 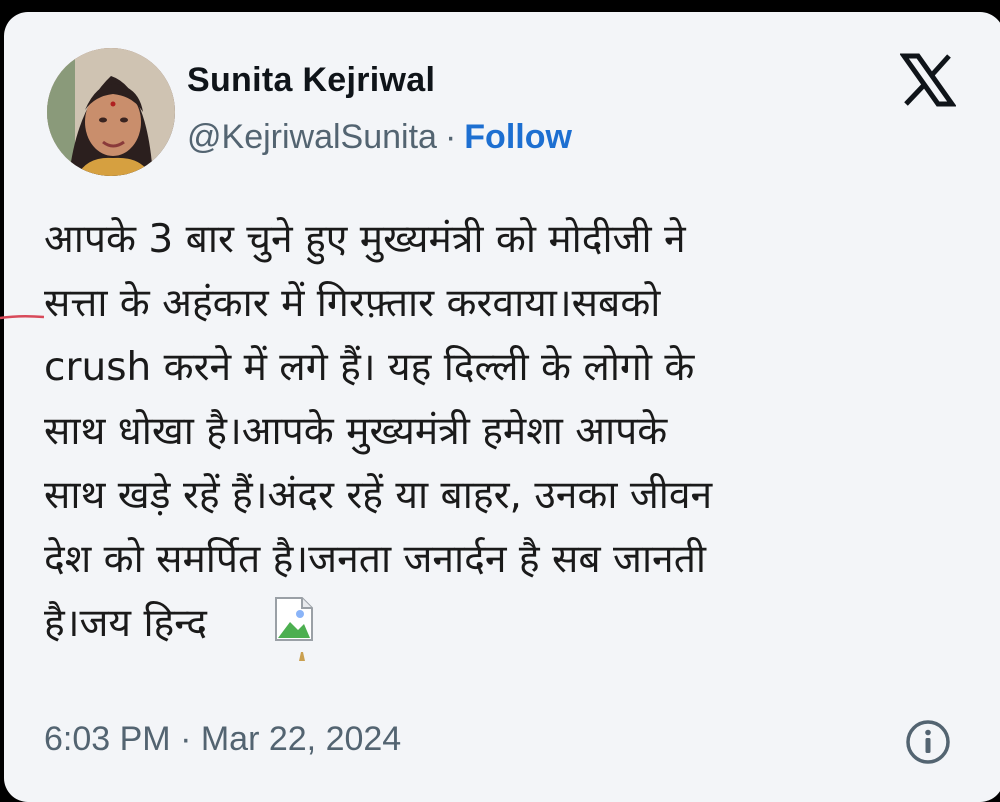 What do you see at coordinates (518, 137) in the screenshot?
I see `follow-button: Follow` at bounding box center [518, 137].